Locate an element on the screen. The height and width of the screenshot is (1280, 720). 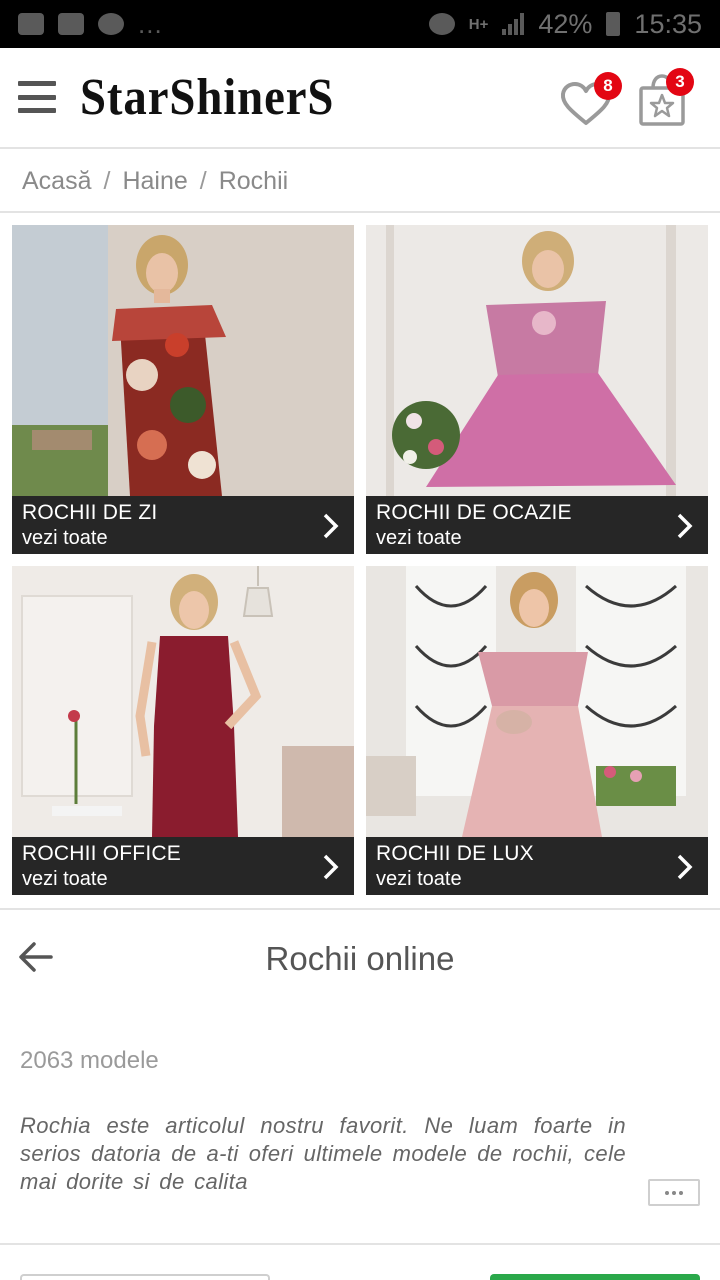
gallery-icon is located at coordinates (31, 24).